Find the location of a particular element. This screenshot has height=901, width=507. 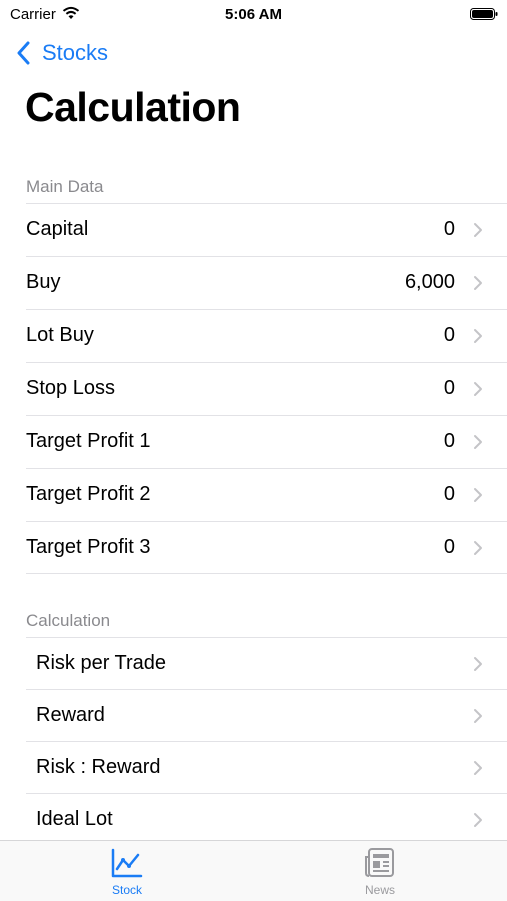

back-button: Stocks is located at coordinates (62, 53).